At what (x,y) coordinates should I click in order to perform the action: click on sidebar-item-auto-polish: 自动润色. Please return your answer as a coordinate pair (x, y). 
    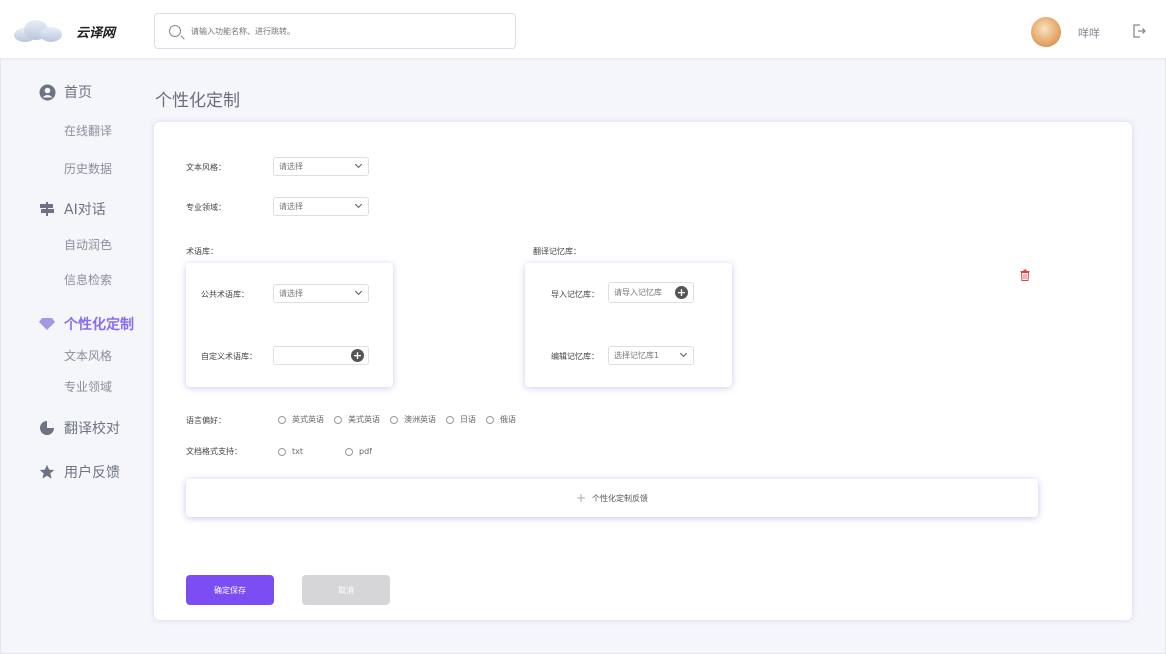
    Looking at the image, I should click on (88, 244).